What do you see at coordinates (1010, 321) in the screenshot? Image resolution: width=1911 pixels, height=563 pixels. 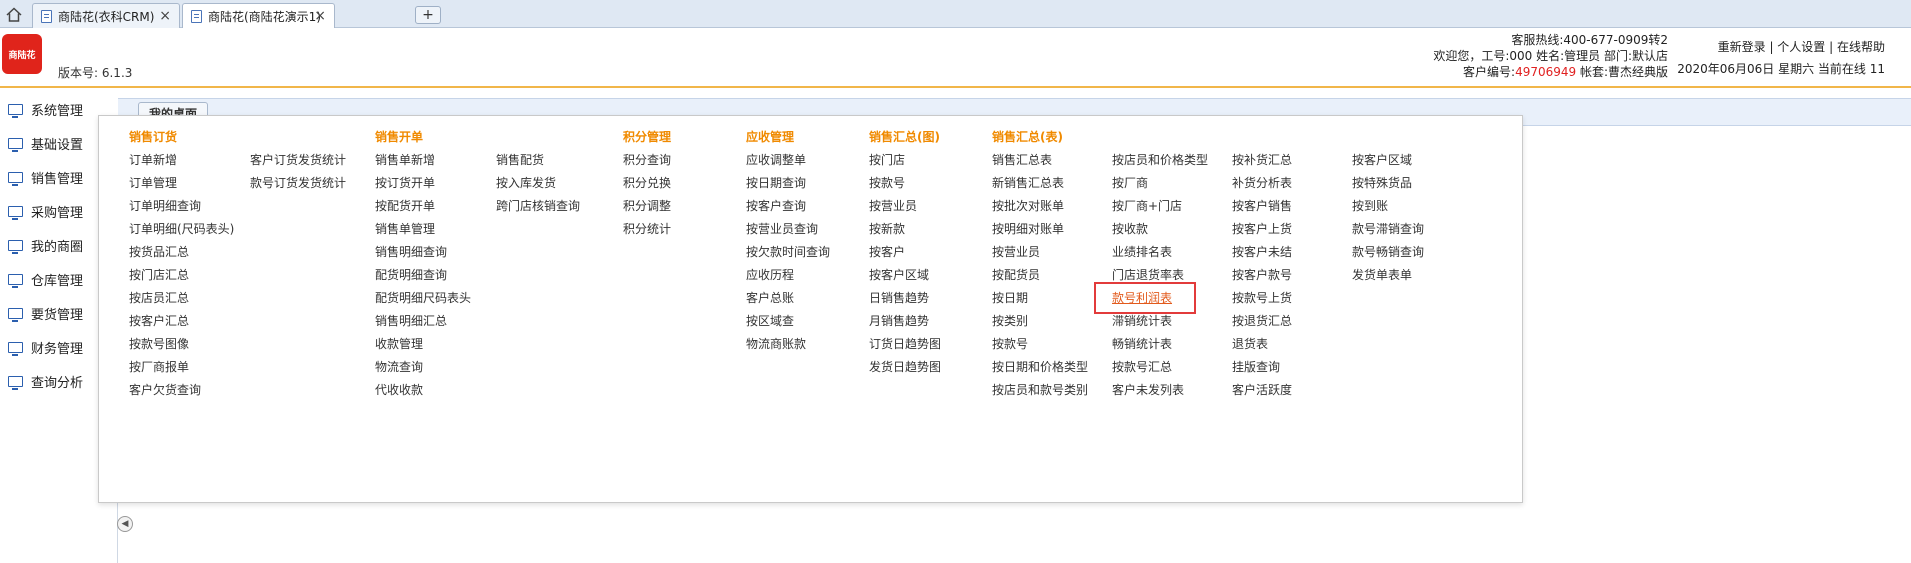 I see `menu-item: 按类别` at bounding box center [1010, 321].